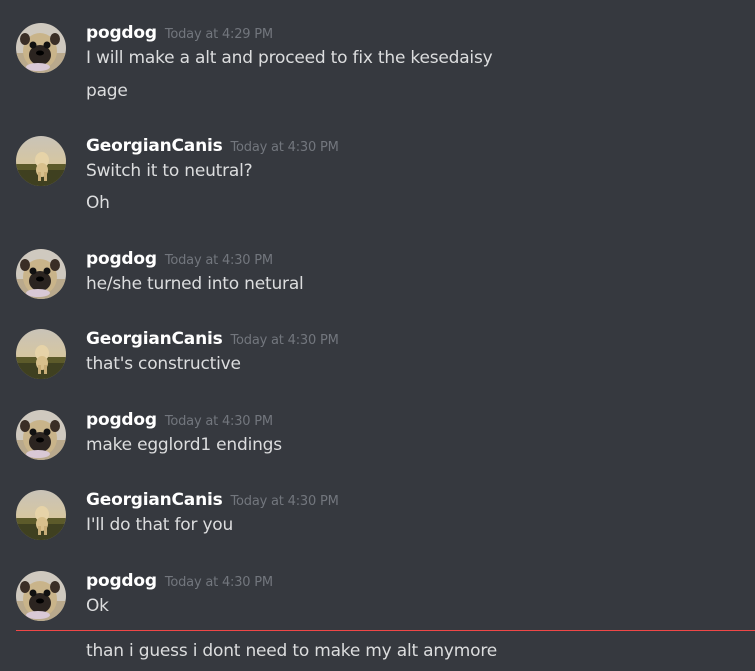 The height and width of the screenshot is (671, 755). What do you see at coordinates (195, 284) in the screenshot?
I see `message-text: he/she turned into netural` at bounding box center [195, 284].